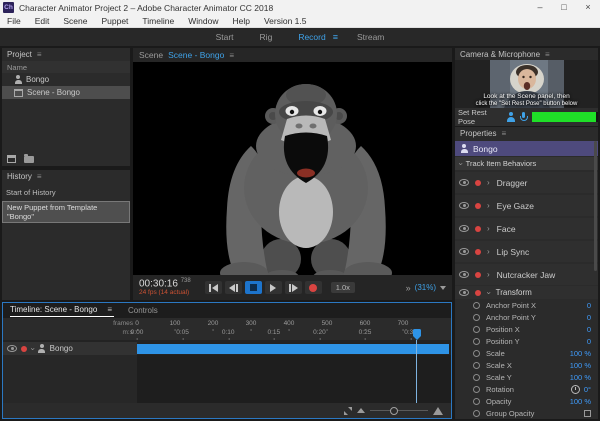  What do you see at coordinates (114, 21) in the screenshot?
I see `menu-puppet: Puppet` at bounding box center [114, 21].